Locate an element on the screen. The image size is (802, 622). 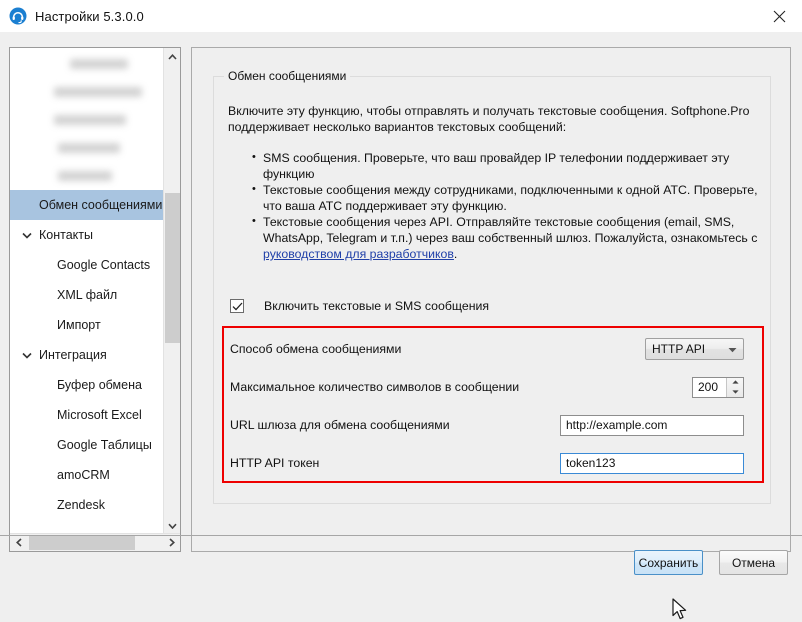
sidebar-group-integration: Интеграция is located at coordinates (86, 355).